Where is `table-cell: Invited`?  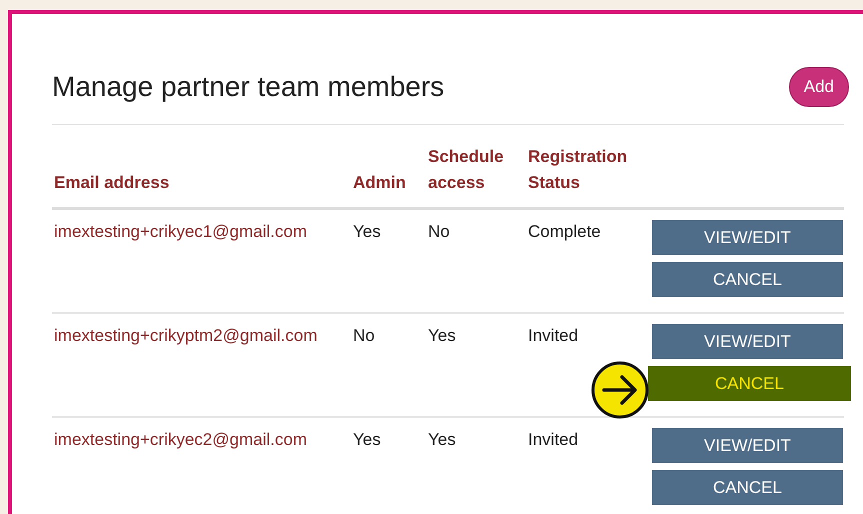 table-cell: Invited is located at coordinates (588, 465).